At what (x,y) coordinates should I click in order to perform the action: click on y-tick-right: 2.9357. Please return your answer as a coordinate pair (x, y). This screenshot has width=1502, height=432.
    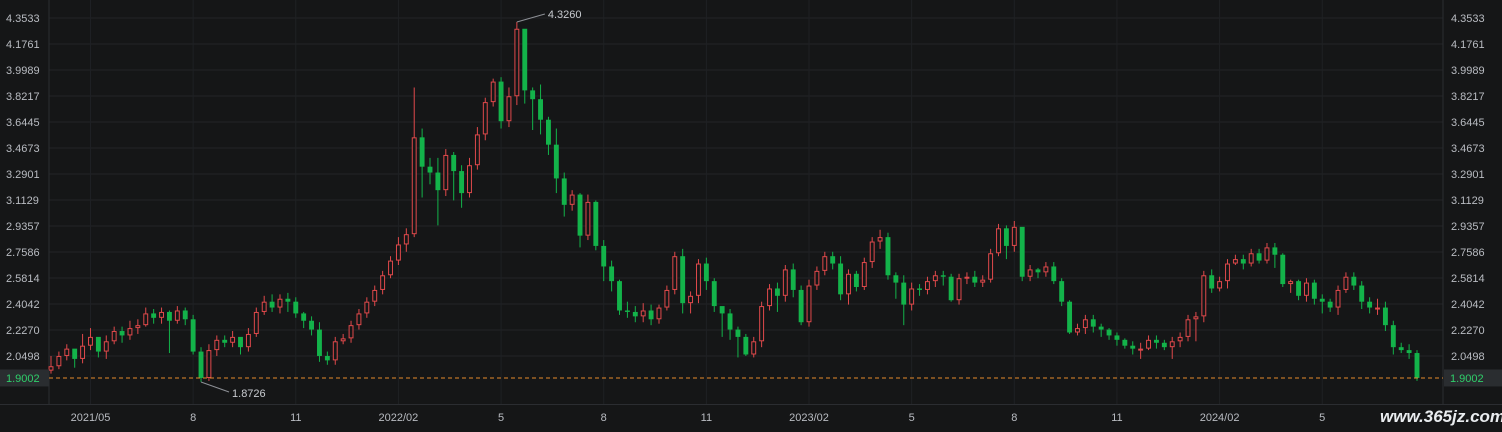
    Looking at the image, I should click on (1468, 227).